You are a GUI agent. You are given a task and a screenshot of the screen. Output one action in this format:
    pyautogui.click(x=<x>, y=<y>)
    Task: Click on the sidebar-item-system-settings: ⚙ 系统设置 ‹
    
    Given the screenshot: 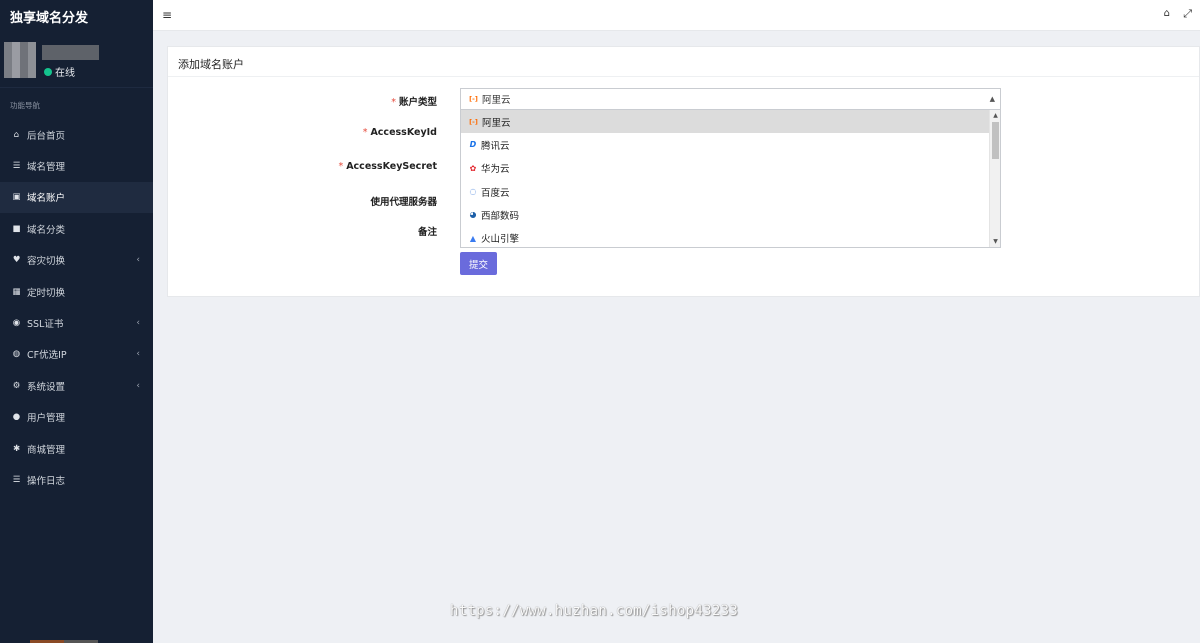 What is the action you would take?
    pyautogui.click(x=76, y=385)
    